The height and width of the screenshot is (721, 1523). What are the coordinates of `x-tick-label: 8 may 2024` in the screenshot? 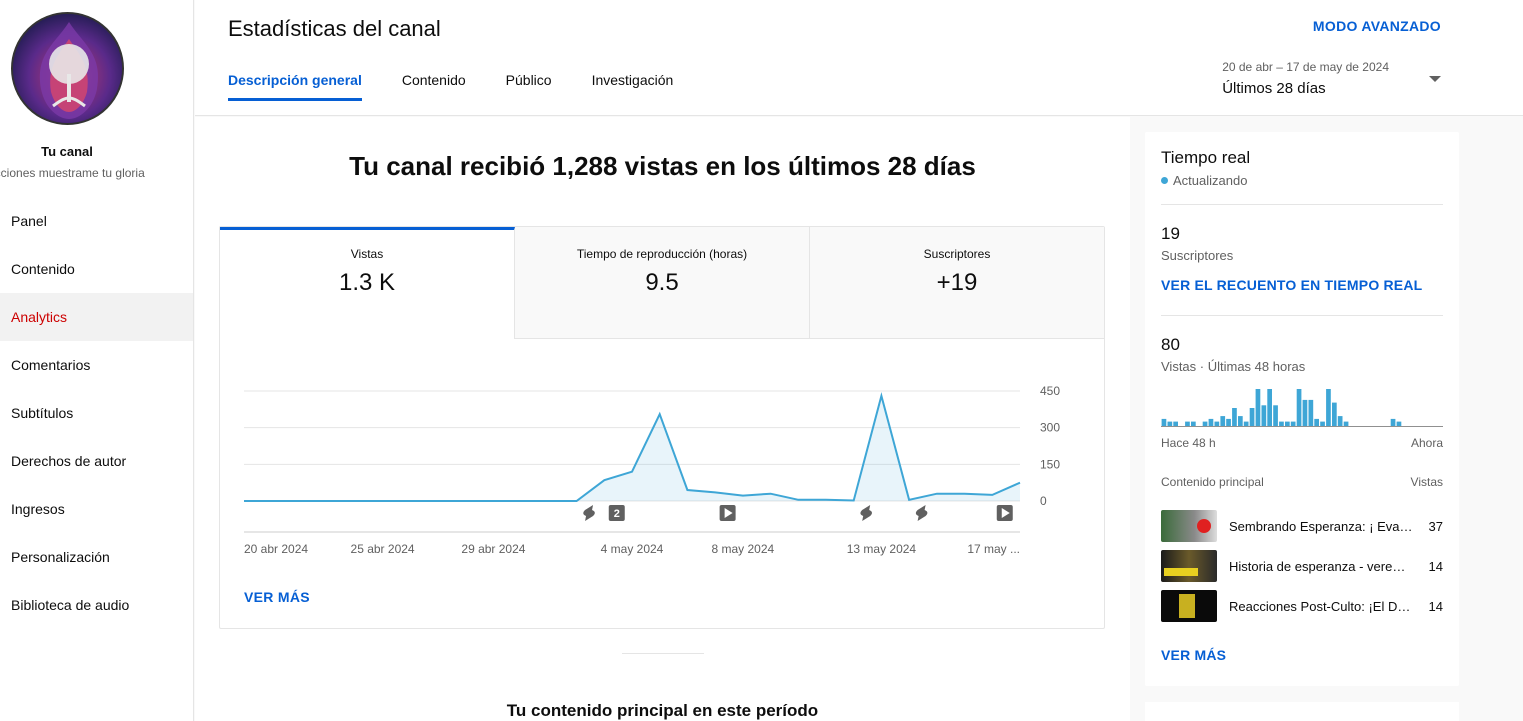 It's located at (742, 549).